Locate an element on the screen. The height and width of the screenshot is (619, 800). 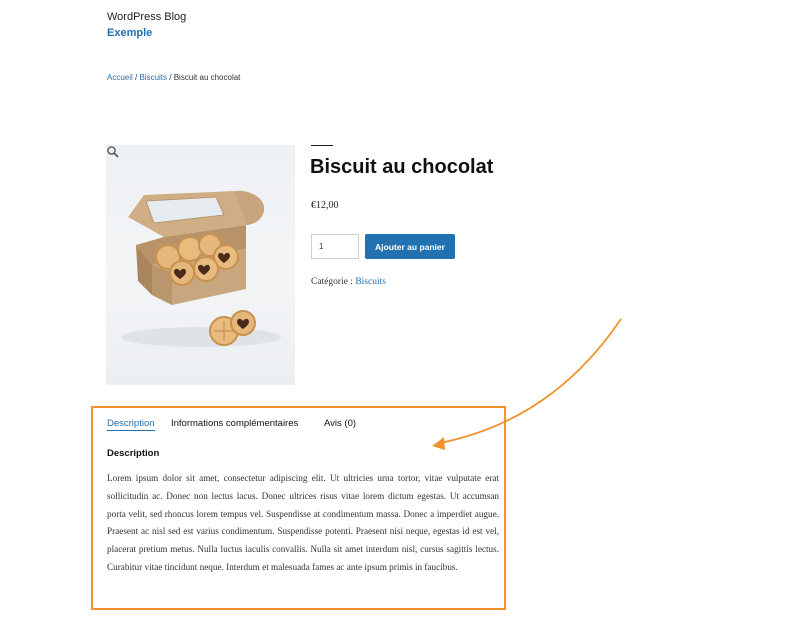
site-tagline-link: Exemple is located at coordinates (129, 33).